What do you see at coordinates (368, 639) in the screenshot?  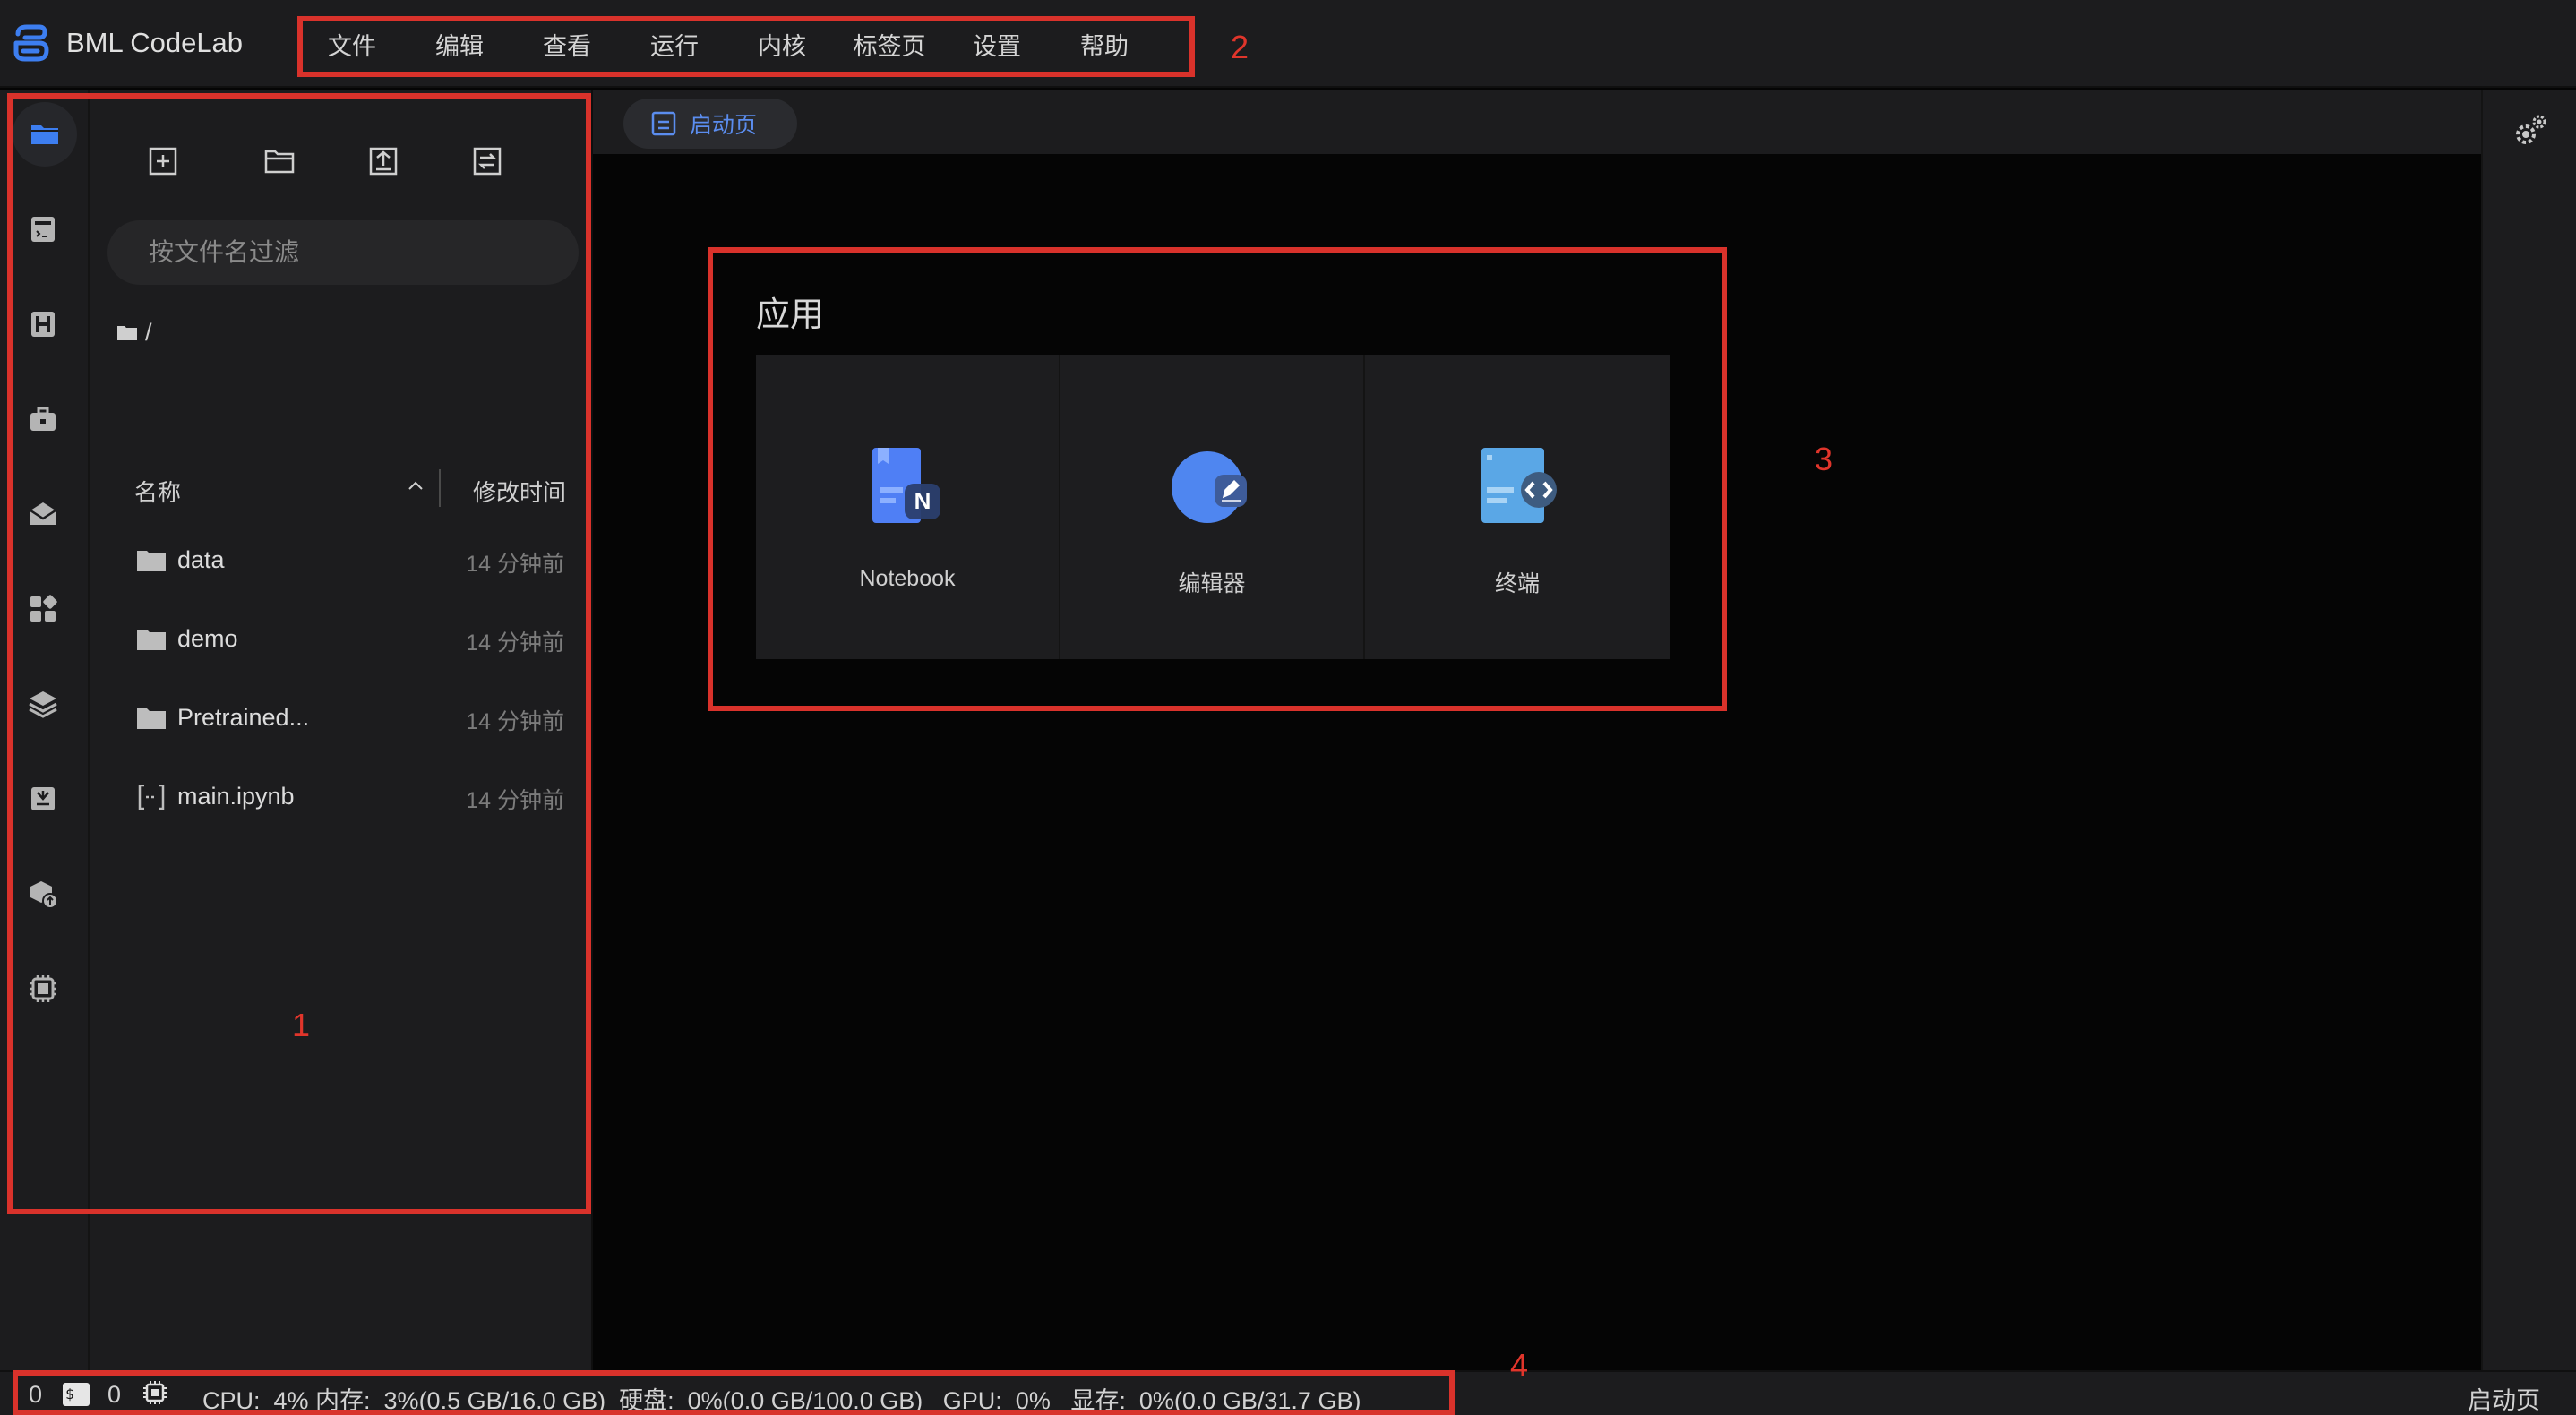 I see `file-row-demo: demo 14 分钟前` at bounding box center [368, 639].